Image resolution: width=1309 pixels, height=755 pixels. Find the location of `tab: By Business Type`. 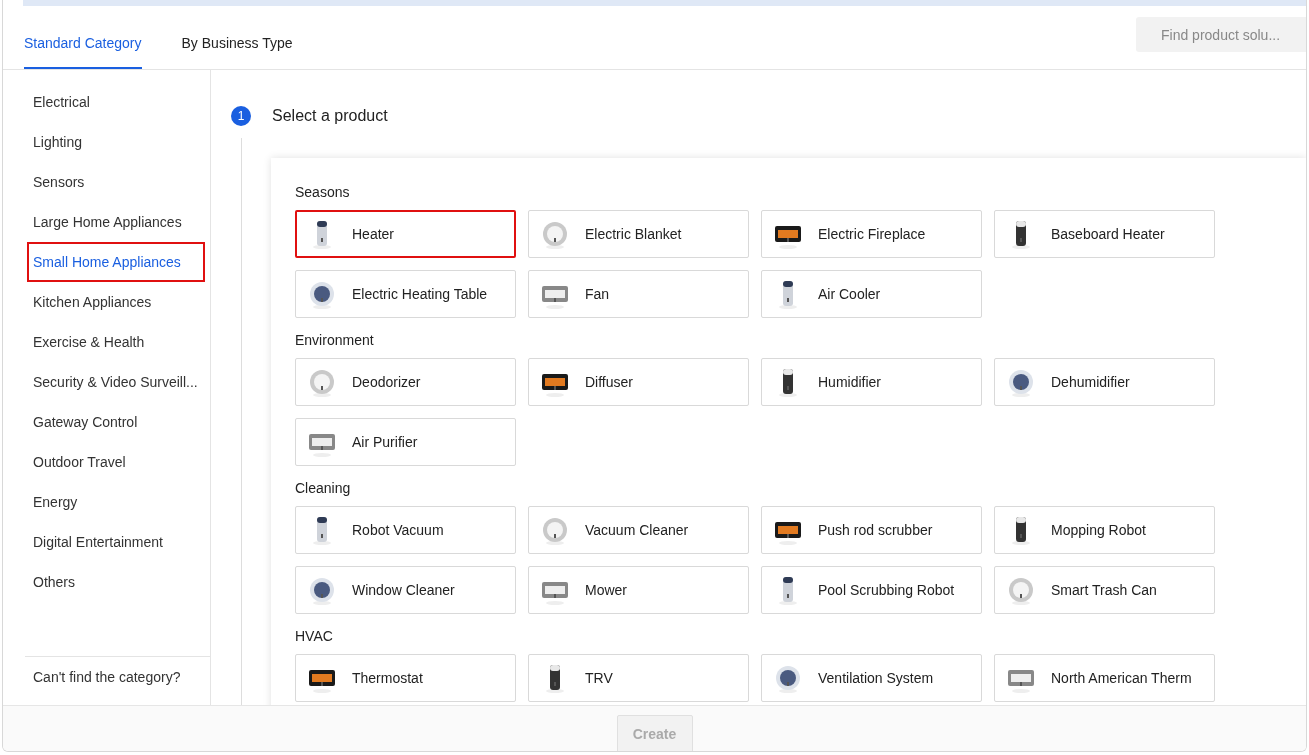

tab: By Business Type is located at coordinates (237, 52).